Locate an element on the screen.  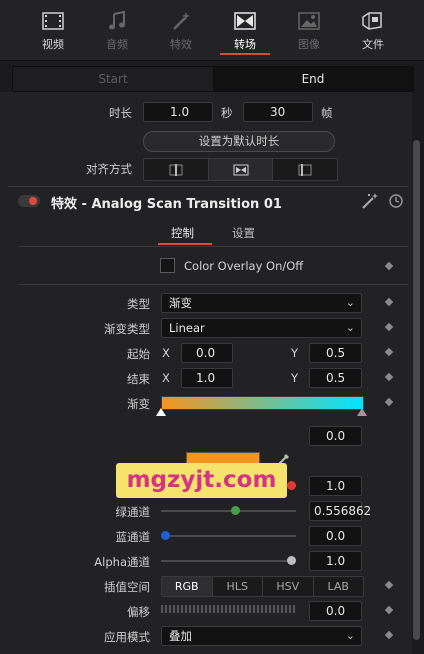
set-default-duration-button: 设置为默认时长 is located at coordinates (239, 141).